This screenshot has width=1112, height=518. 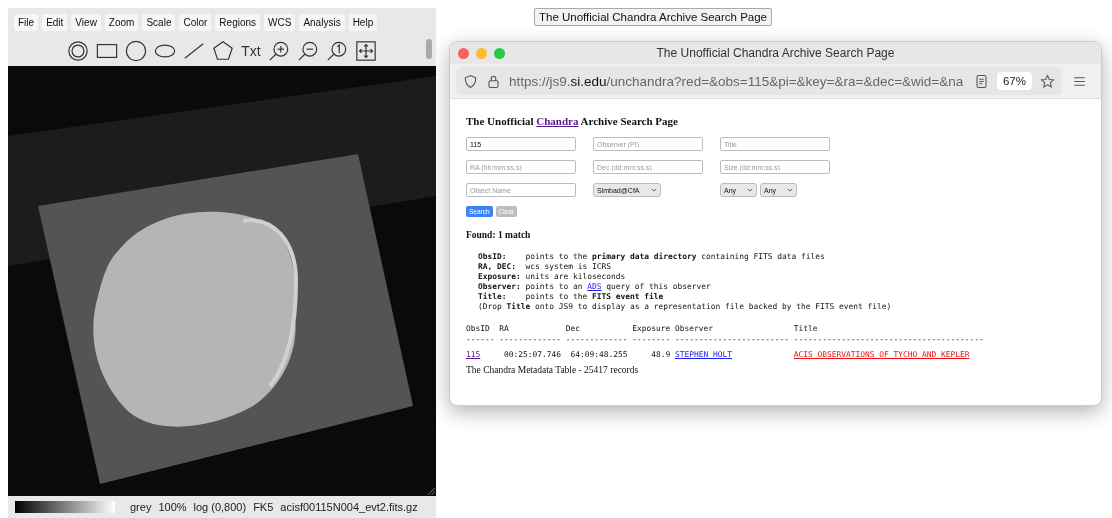 I want to click on page-heading: The Unofficial Chandra Archive Search Page, so click(x=572, y=121).